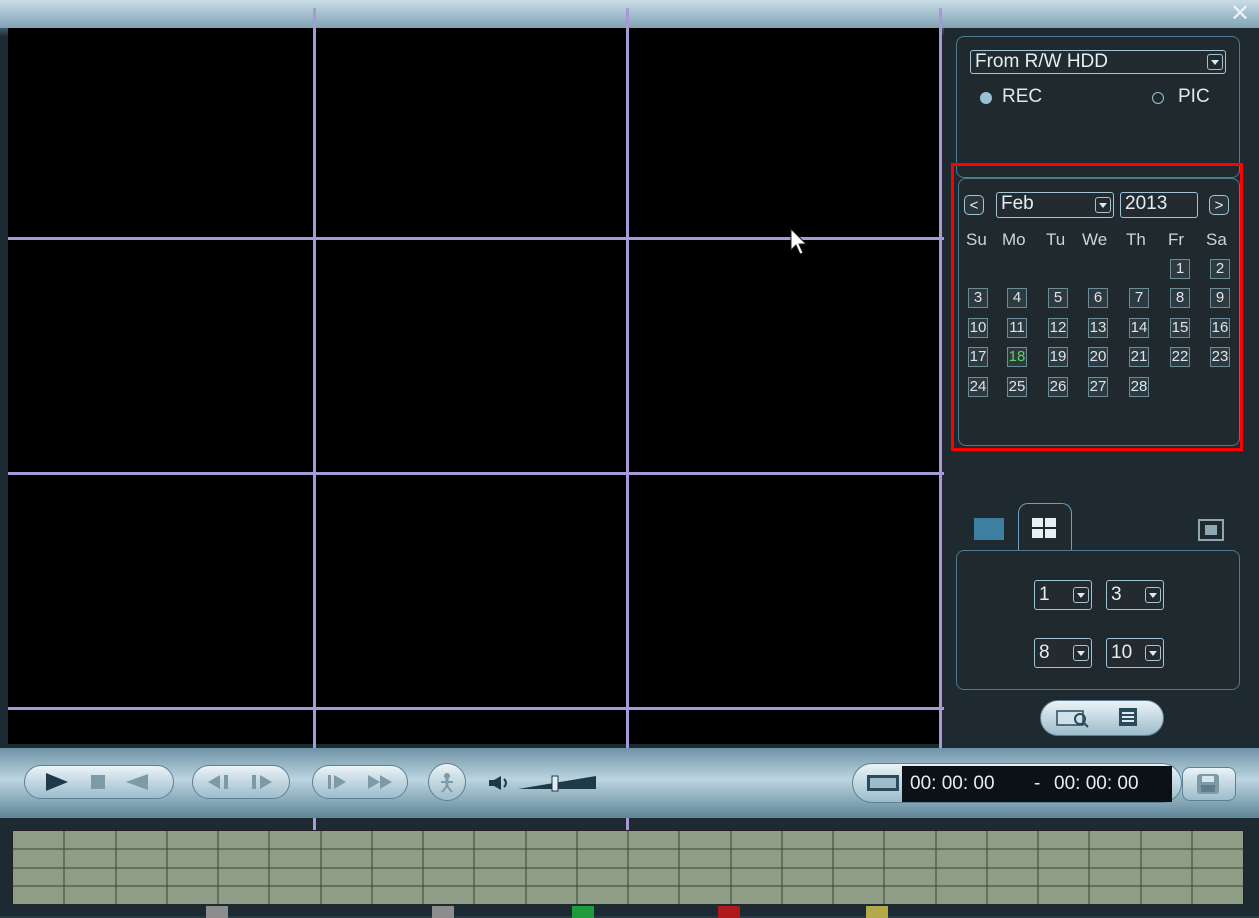 This screenshot has height=918, width=1259. Describe the element at coordinates (1098, 620) in the screenshot. I see `channel-panel` at that location.